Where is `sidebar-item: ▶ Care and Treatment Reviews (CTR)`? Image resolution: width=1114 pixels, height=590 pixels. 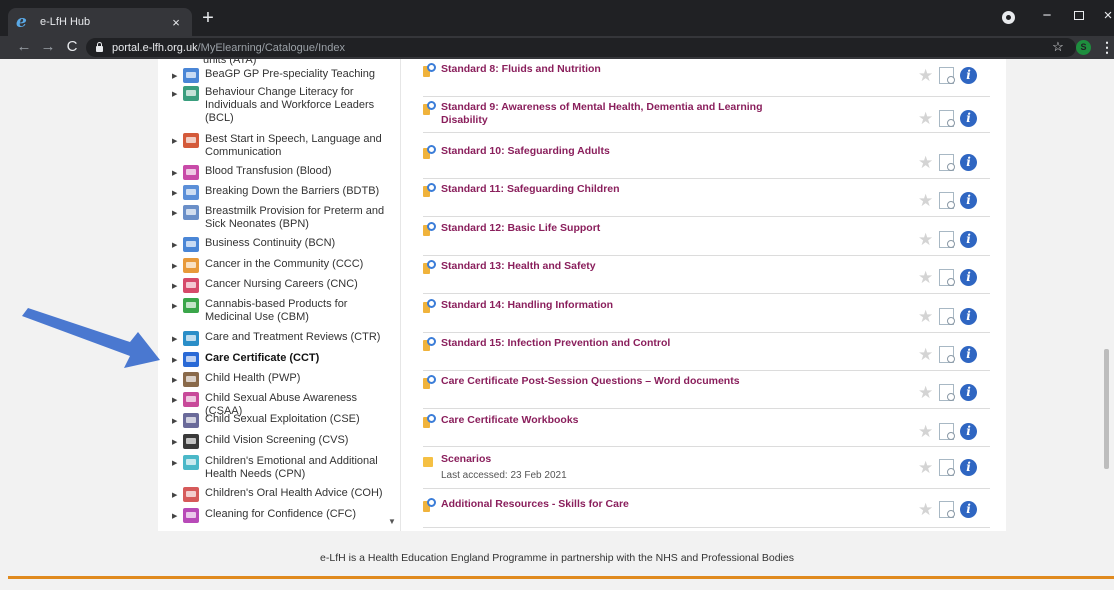 sidebar-item: ▶ Care and Treatment Reviews (CTR) is located at coordinates (284, 338).